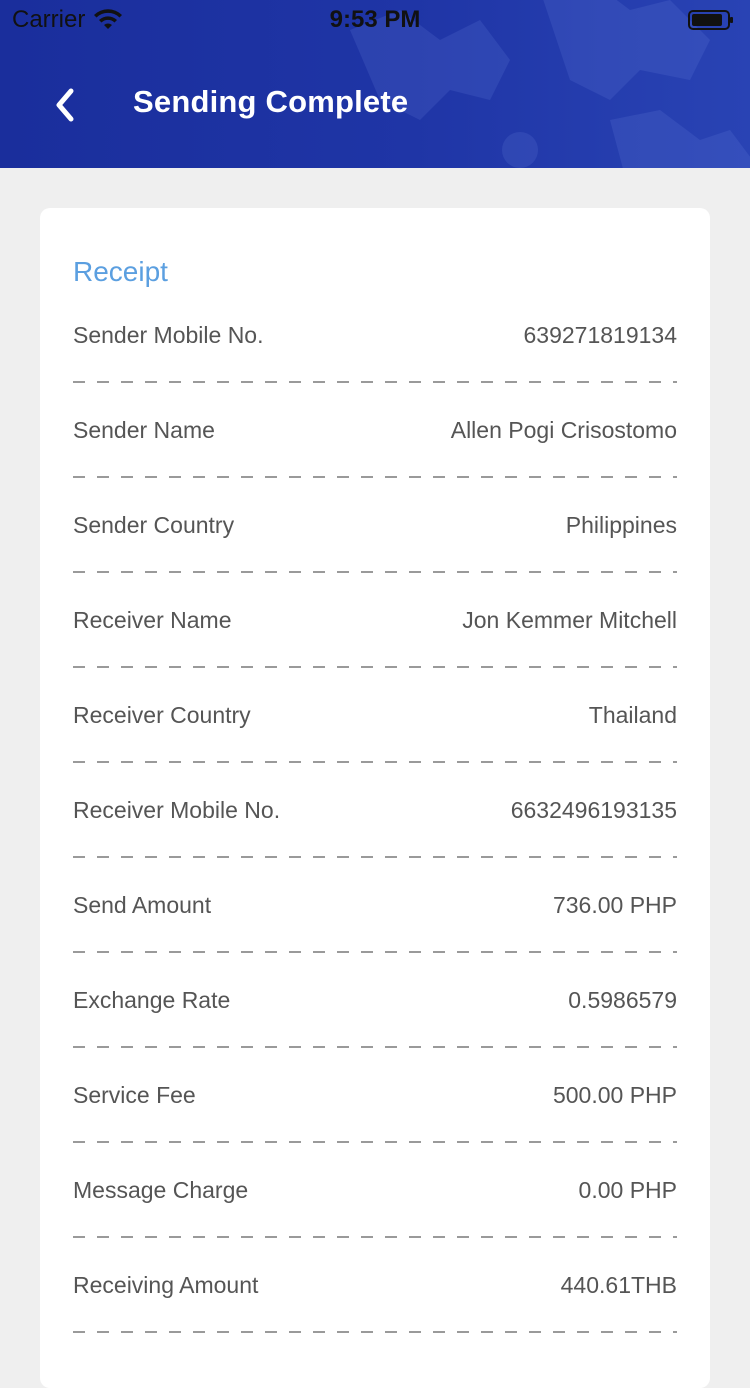 The image size is (750, 1388). What do you see at coordinates (627, 1190) in the screenshot?
I see `row-value: 0.00 PHP` at bounding box center [627, 1190].